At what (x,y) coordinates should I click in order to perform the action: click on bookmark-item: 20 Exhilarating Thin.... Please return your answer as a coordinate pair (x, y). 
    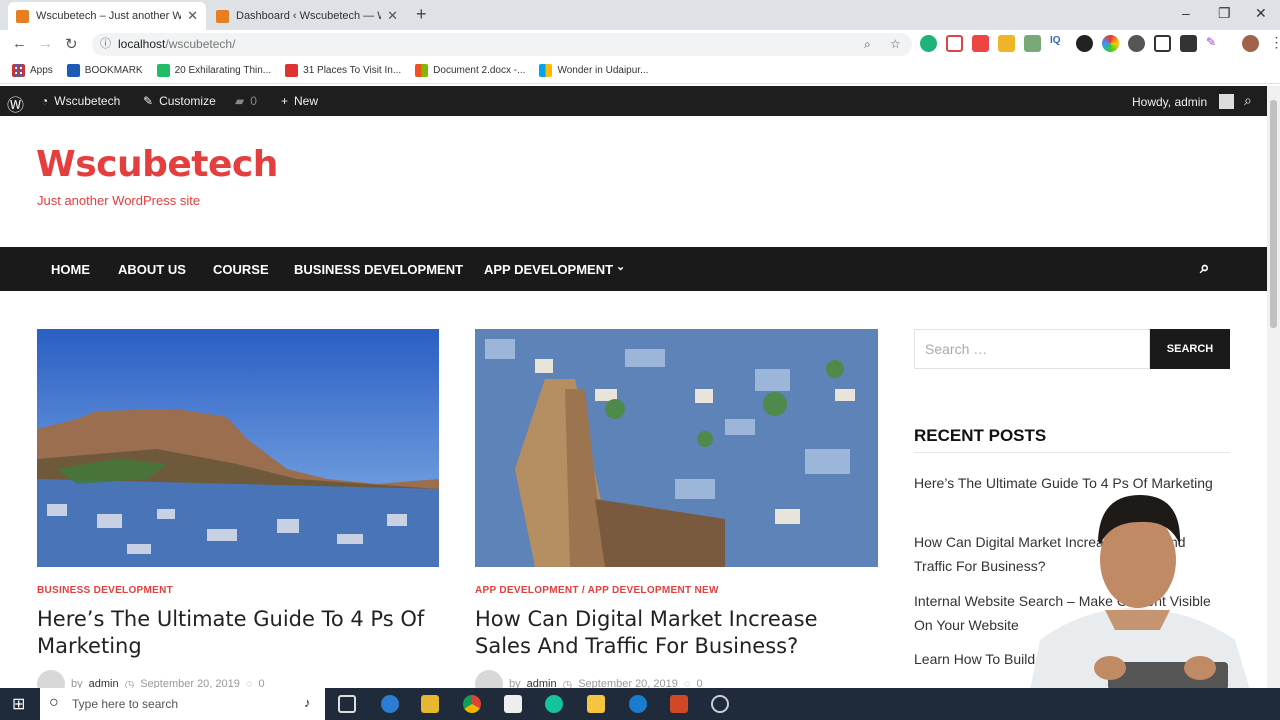
    Looking at the image, I should click on (213, 70).